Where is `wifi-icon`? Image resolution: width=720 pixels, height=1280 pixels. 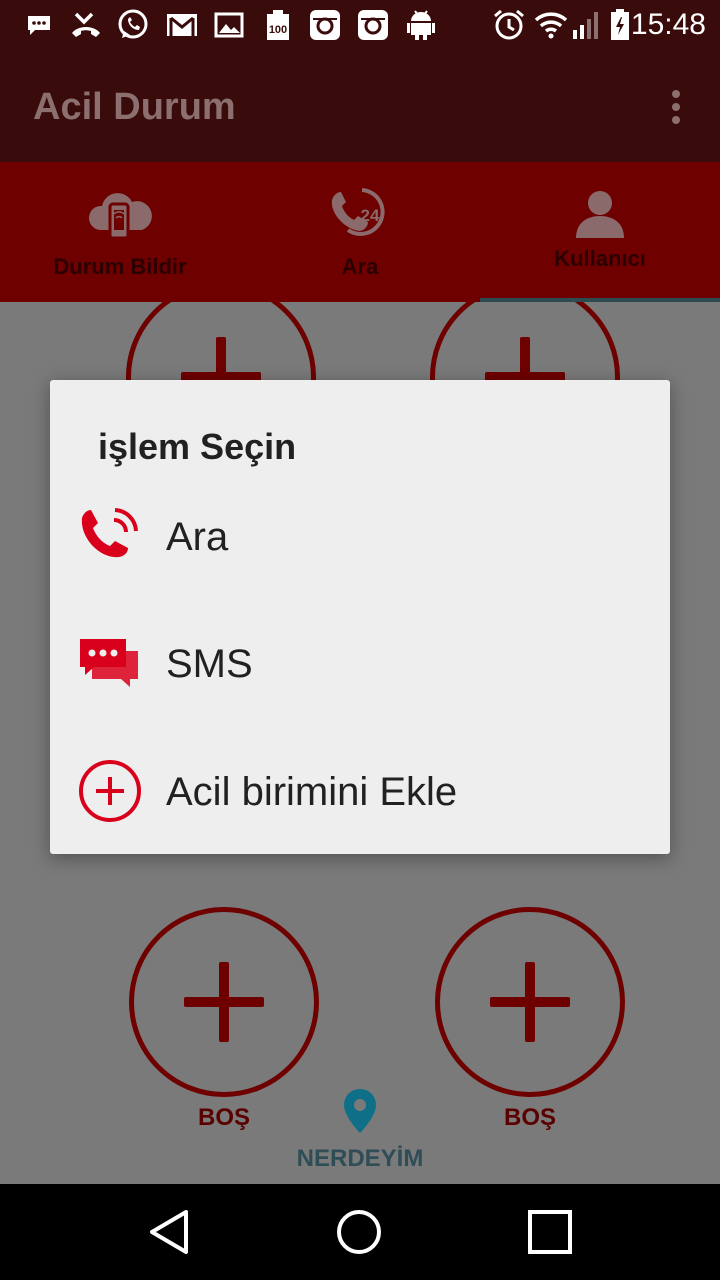
wifi-icon is located at coordinates (551, 25).